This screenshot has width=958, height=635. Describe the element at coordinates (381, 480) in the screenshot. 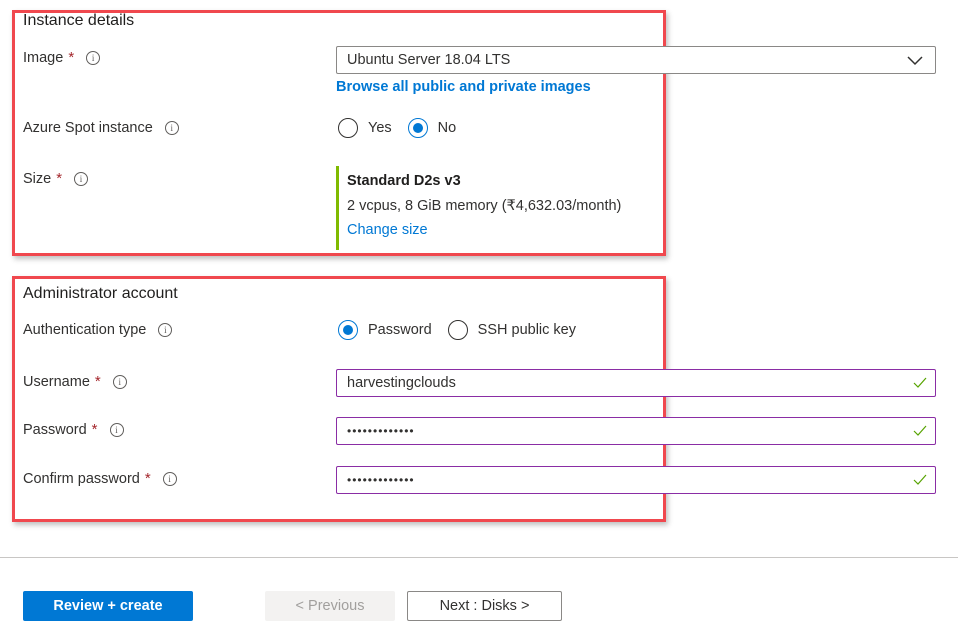

I see `confirm-password-value: •••••••••••••` at that location.